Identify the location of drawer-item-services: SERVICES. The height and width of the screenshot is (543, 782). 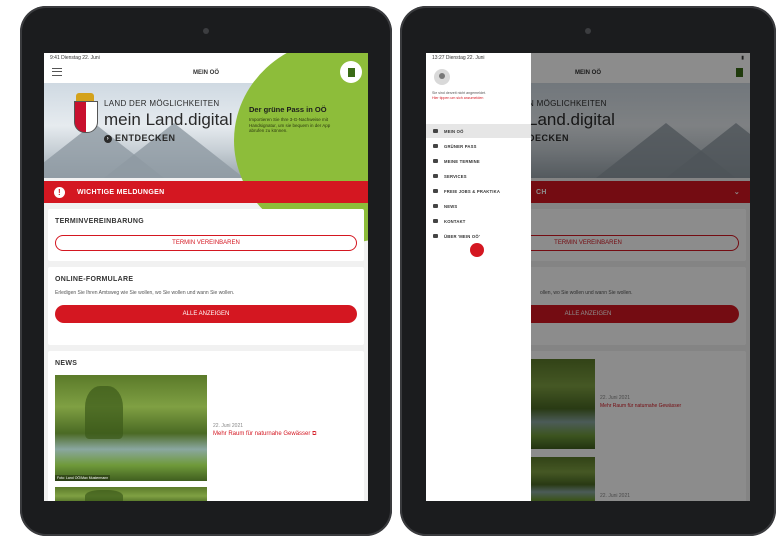
(478, 176).